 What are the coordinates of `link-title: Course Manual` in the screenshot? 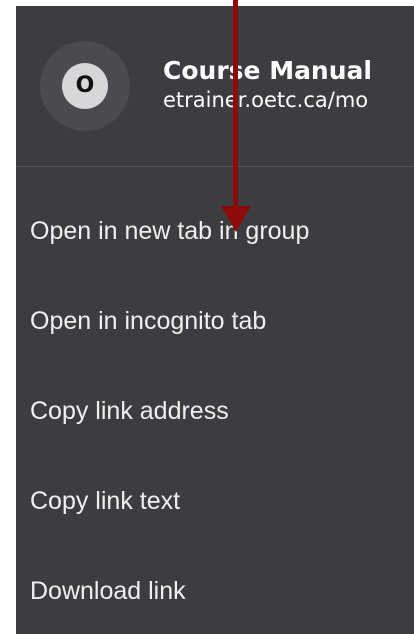 It's located at (267, 70).